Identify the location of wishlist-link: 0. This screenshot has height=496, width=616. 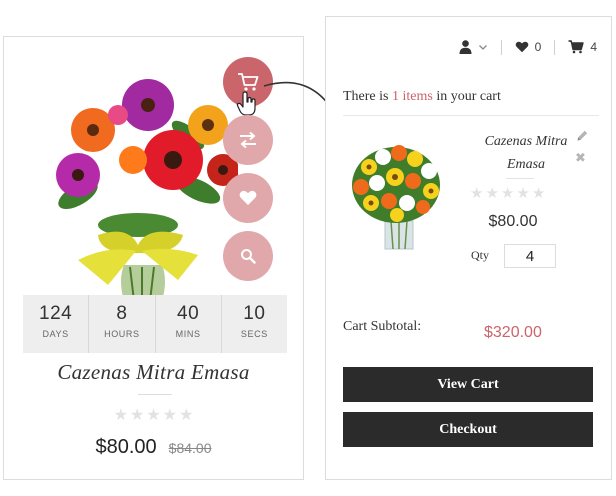
(528, 47).